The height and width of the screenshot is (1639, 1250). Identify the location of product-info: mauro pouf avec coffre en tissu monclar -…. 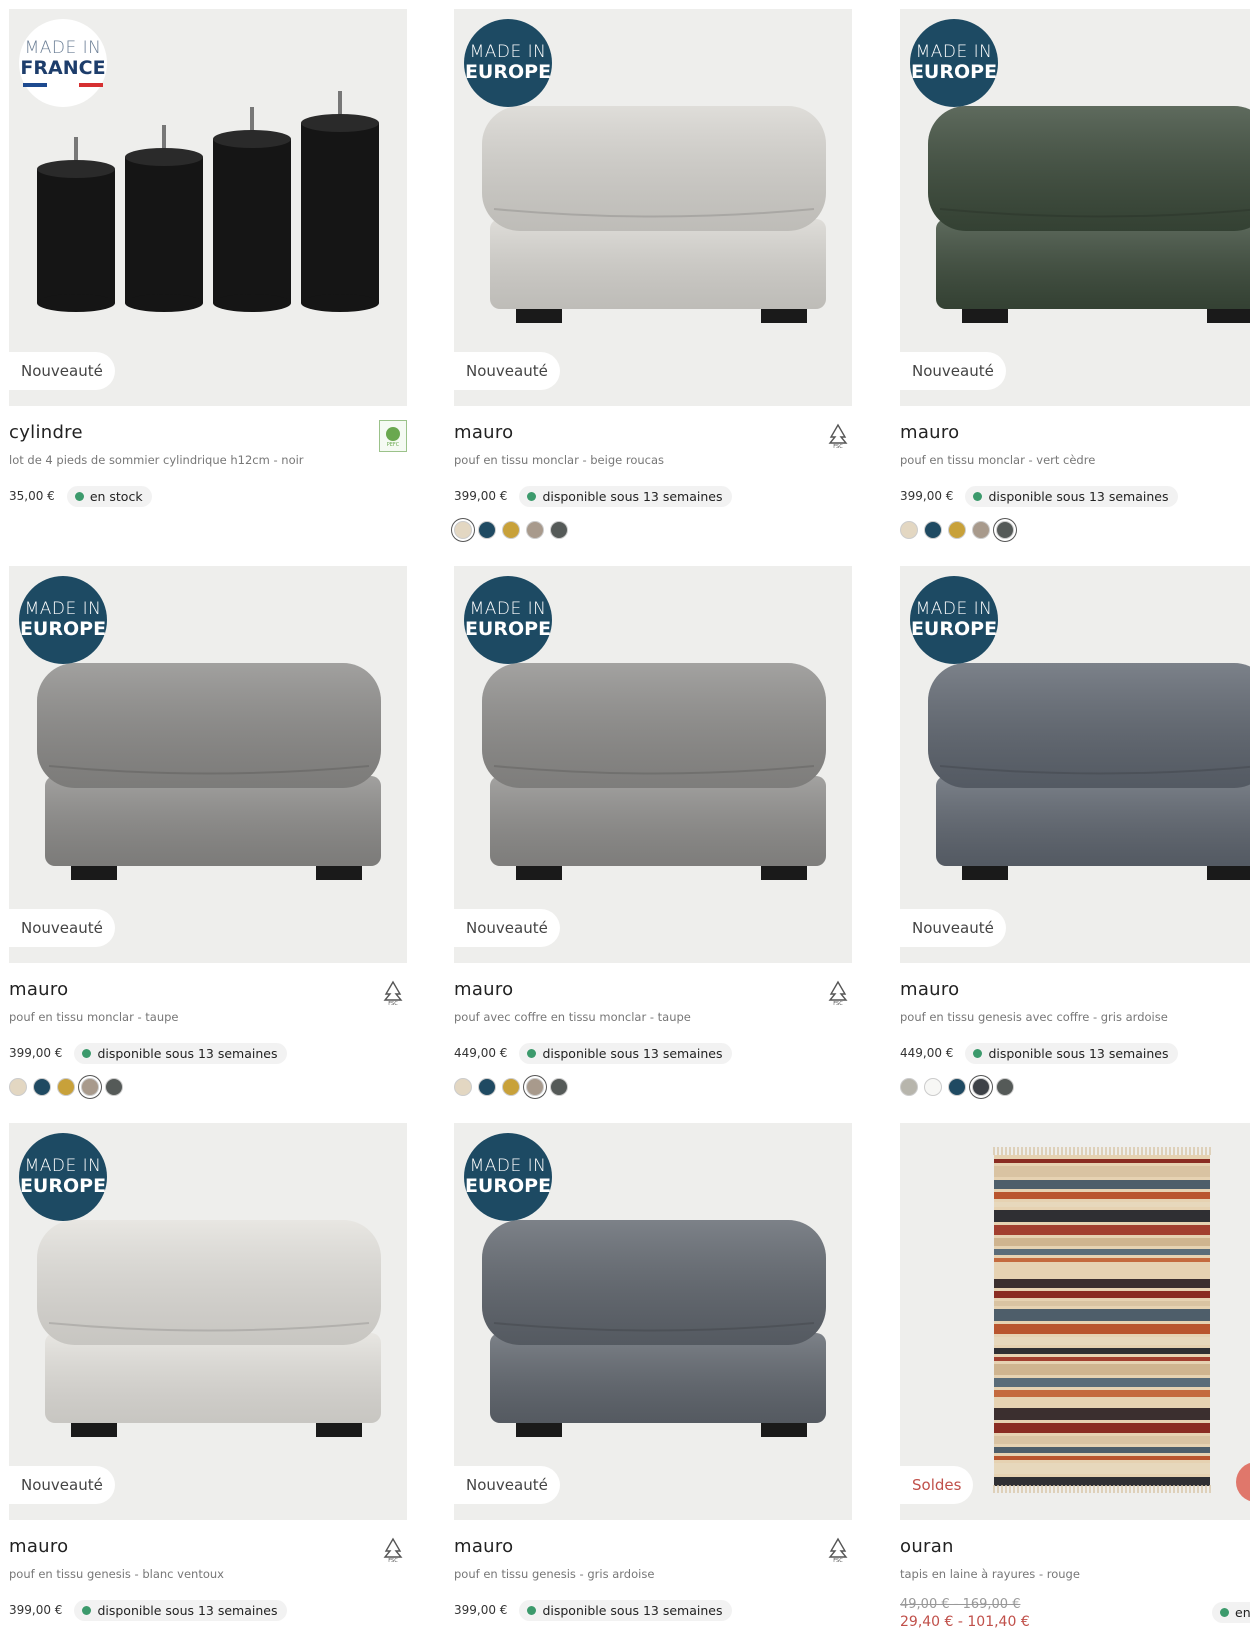
(653, 1029).